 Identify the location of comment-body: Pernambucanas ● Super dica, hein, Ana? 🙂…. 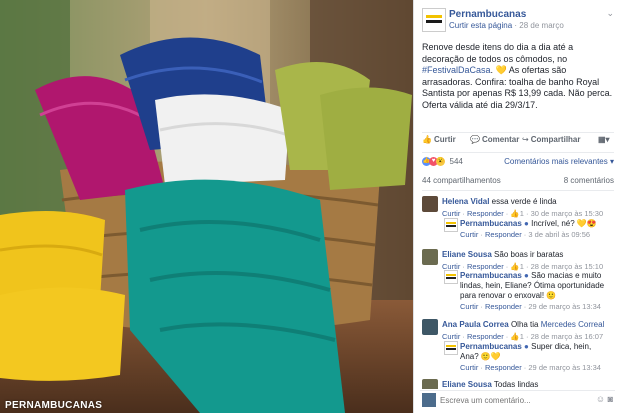
(535, 352).